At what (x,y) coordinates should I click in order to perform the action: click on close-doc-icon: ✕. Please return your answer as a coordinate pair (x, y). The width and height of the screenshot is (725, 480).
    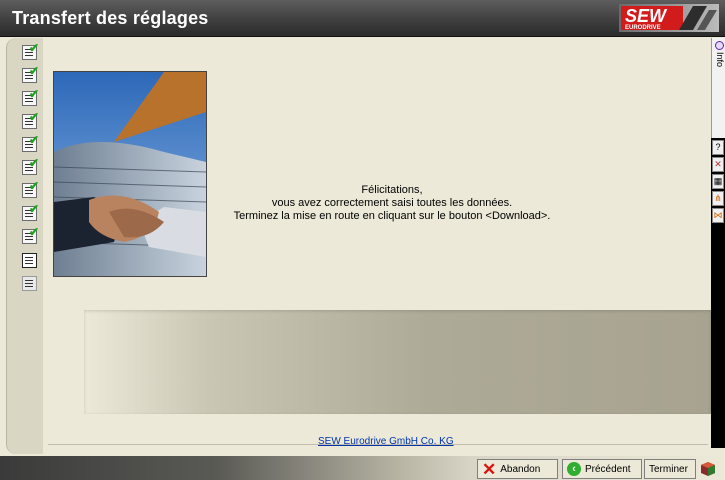
    Looking at the image, I should click on (718, 164).